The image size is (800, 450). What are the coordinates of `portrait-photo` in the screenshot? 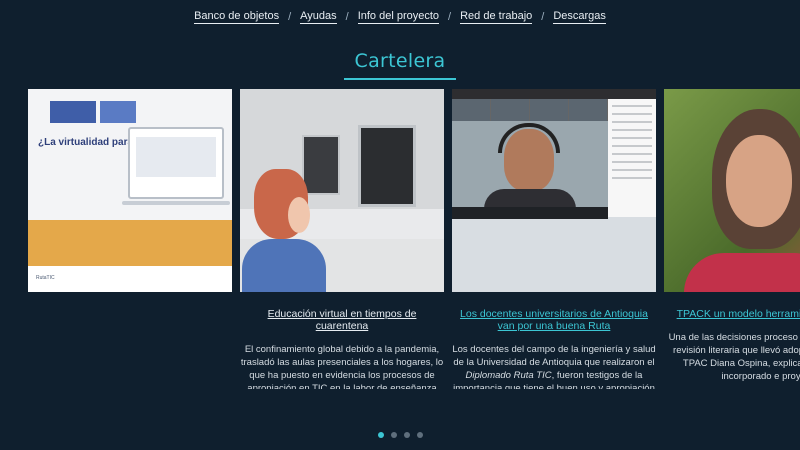 It's located at (732, 190).